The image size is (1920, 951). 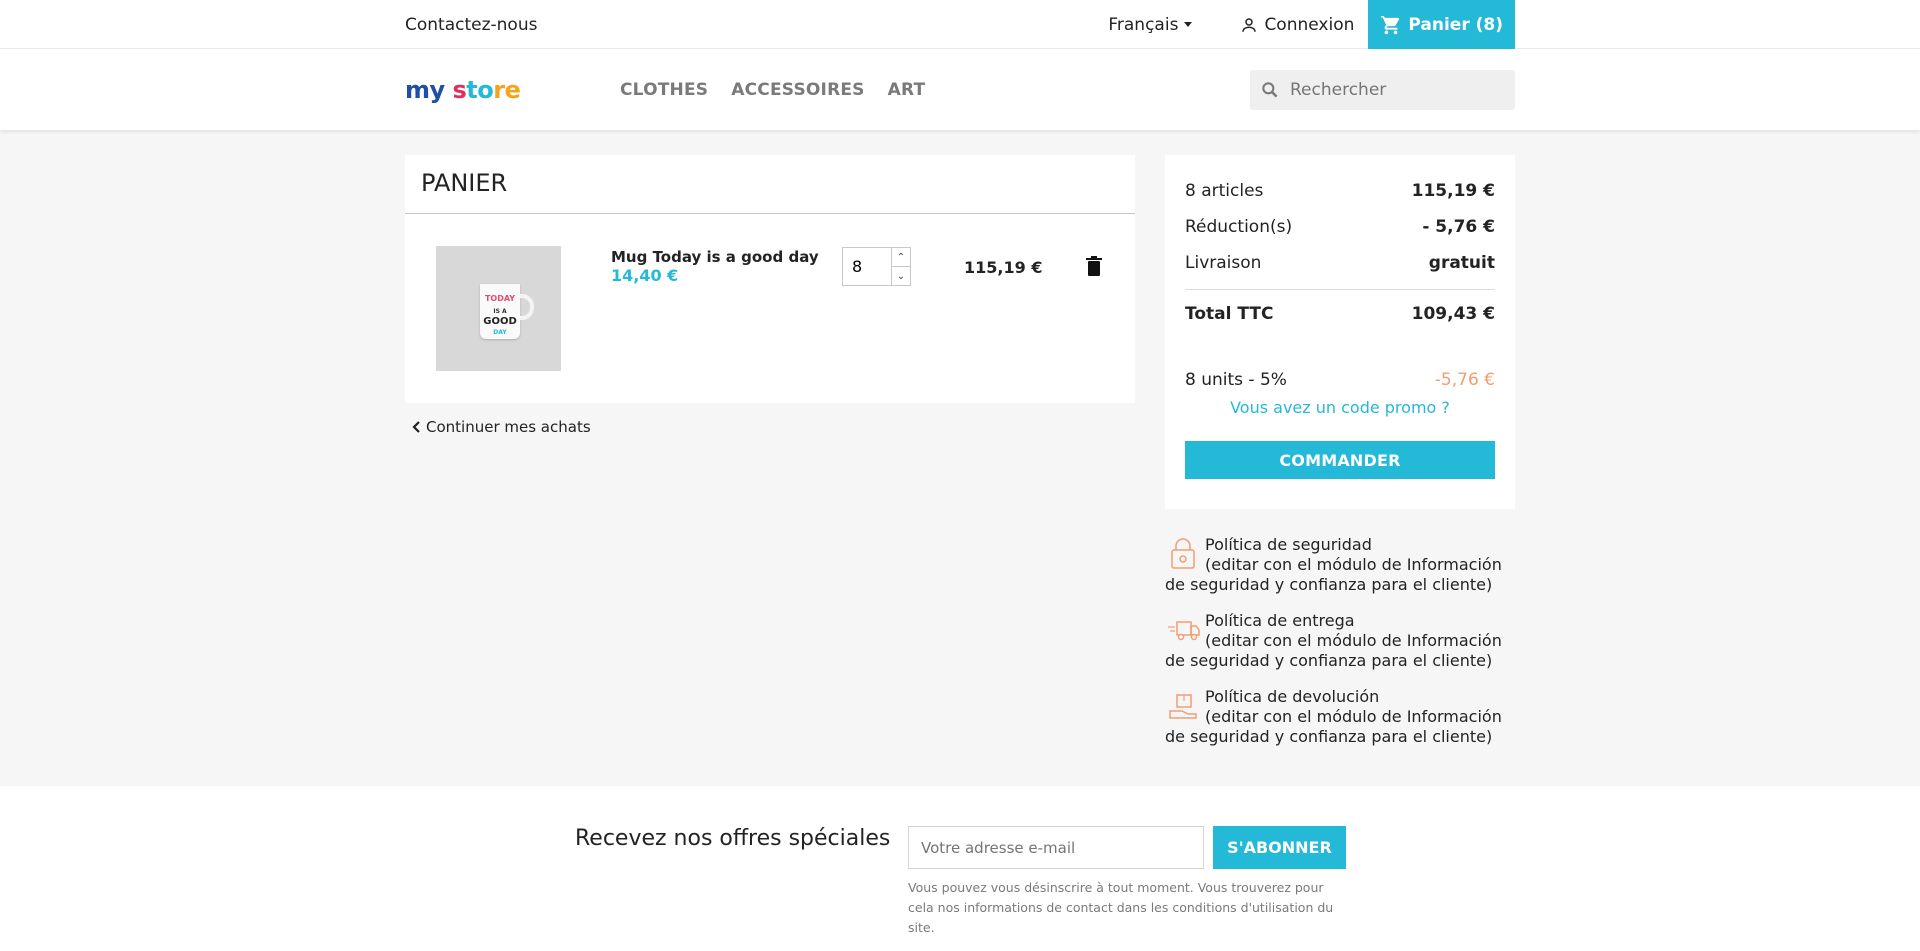 What do you see at coordinates (1056, 847) in the screenshot?
I see `email-field` at bounding box center [1056, 847].